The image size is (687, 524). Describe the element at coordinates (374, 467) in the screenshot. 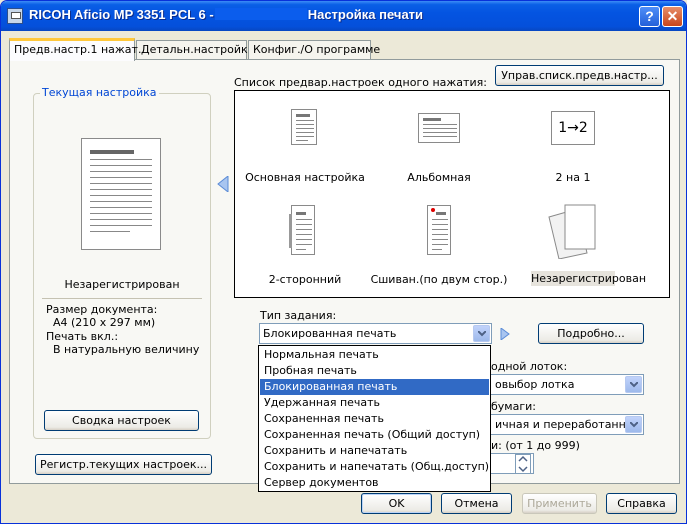

I see `job-type-option-store-print-shared: Сохранить и напечатать (Общ.доступ)` at that location.